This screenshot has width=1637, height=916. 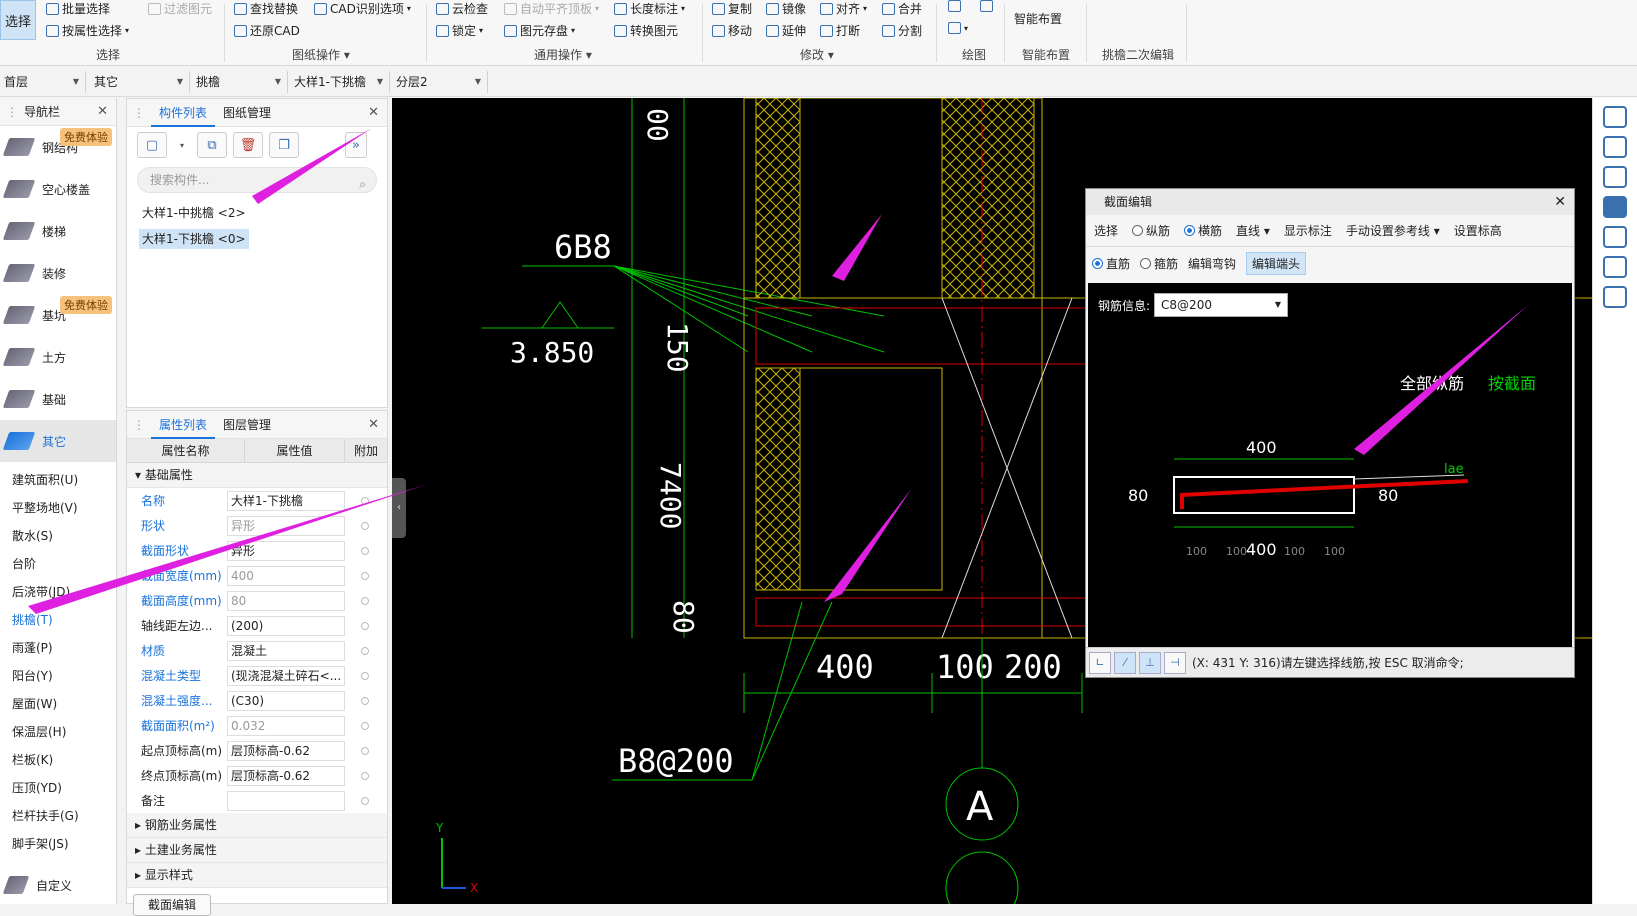 What do you see at coordinates (362, 8) in the screenshot?
I see `cad-recognize-button: CAD识别选项 ▾` at bounding box center [362, 8].